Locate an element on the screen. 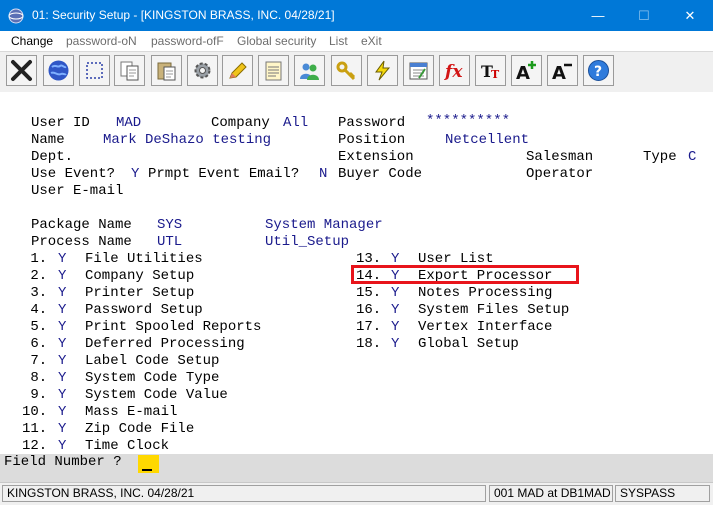 The height and width of the screenshot is (505, 713). item-label: Label Code Setup is located at coordinates (152, 361).